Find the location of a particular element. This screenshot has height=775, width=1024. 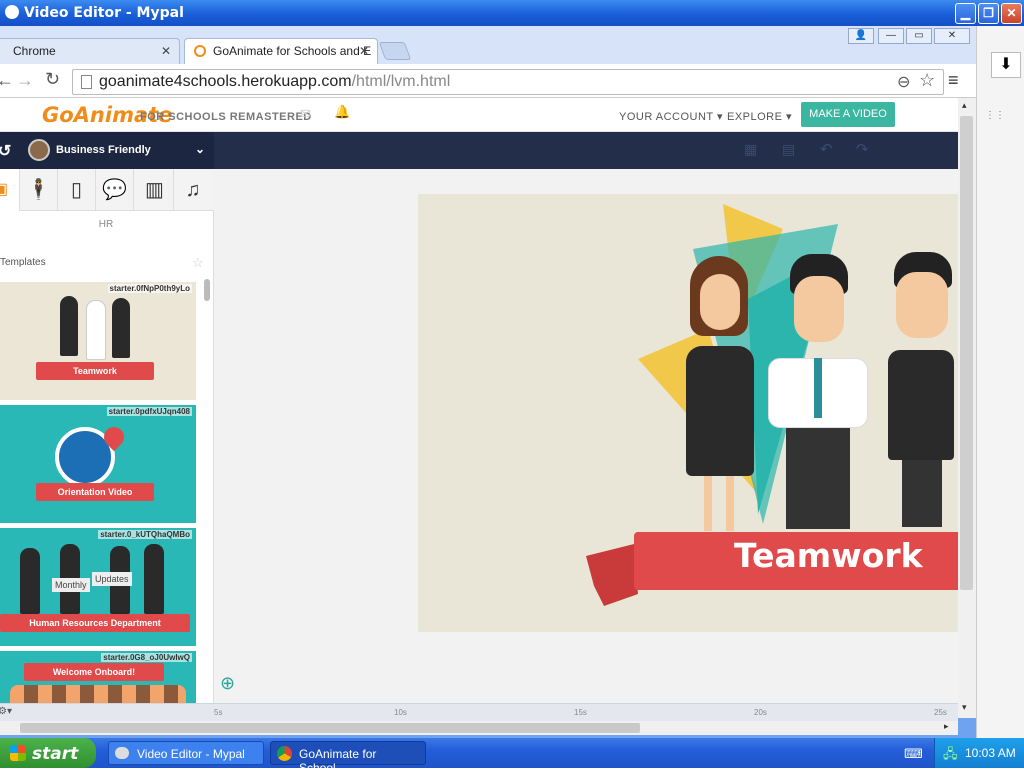

paste-icon: ▦ is located at coordinates (750, 149).